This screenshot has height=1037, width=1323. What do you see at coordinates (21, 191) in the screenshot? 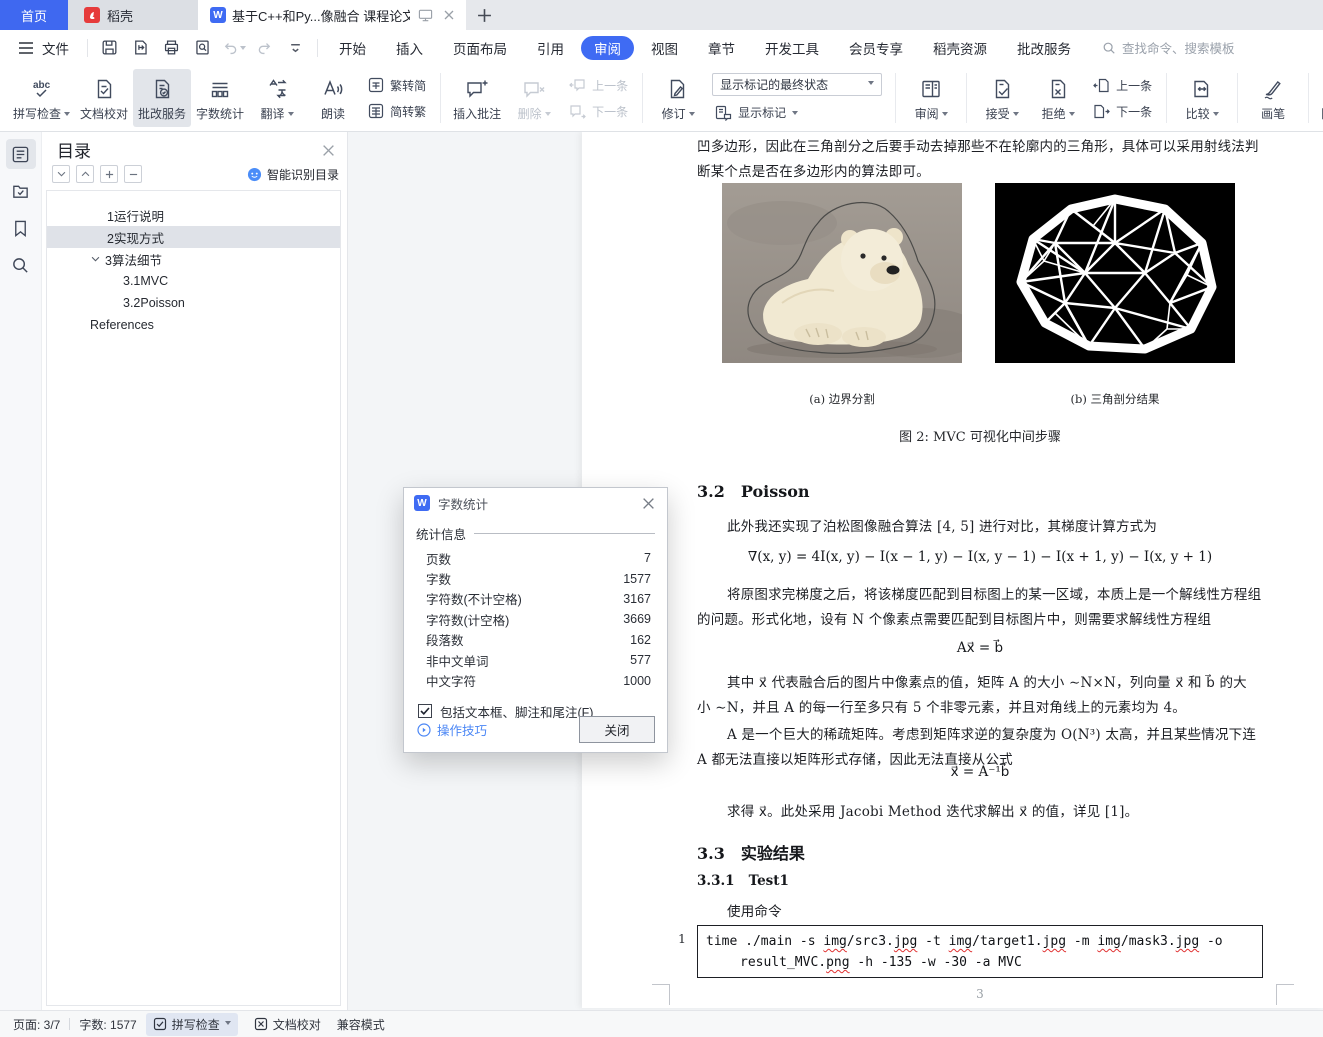
I see `review-list-button` at bounding box center [21, 191].